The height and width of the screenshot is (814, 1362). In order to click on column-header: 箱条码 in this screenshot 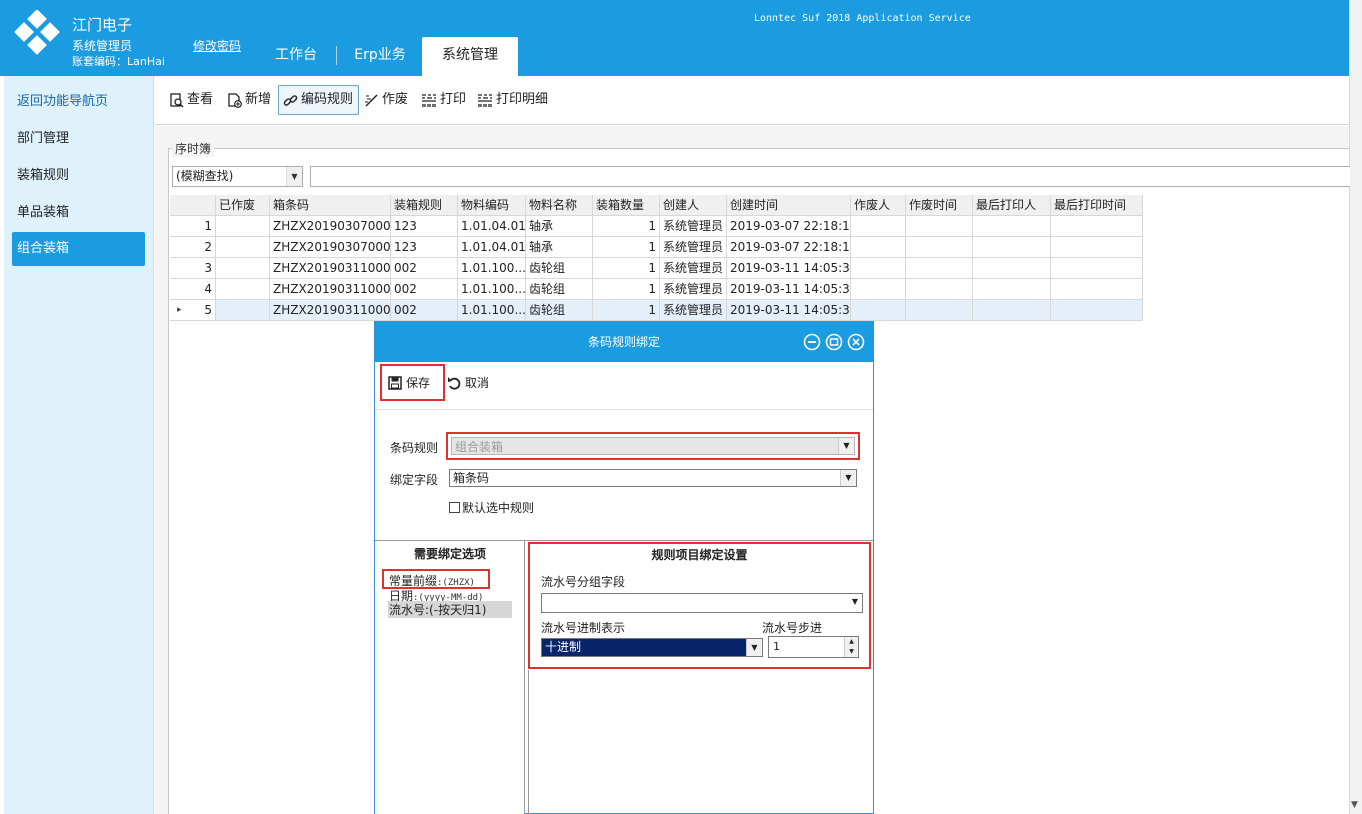, I will do `click(330, 205)`.